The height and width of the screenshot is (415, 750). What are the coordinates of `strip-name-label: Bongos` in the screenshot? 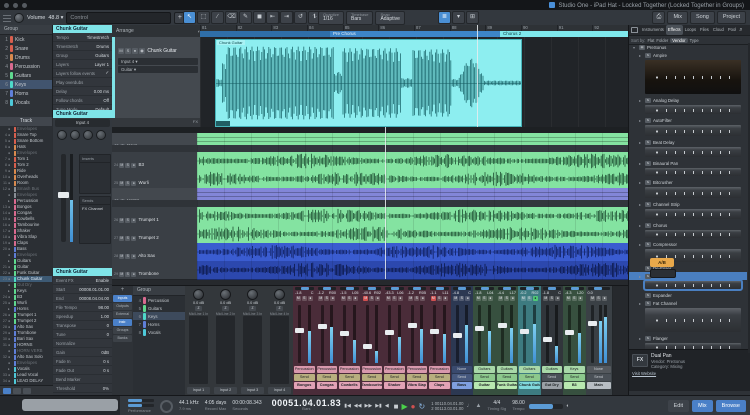 It's located at (304, 385).